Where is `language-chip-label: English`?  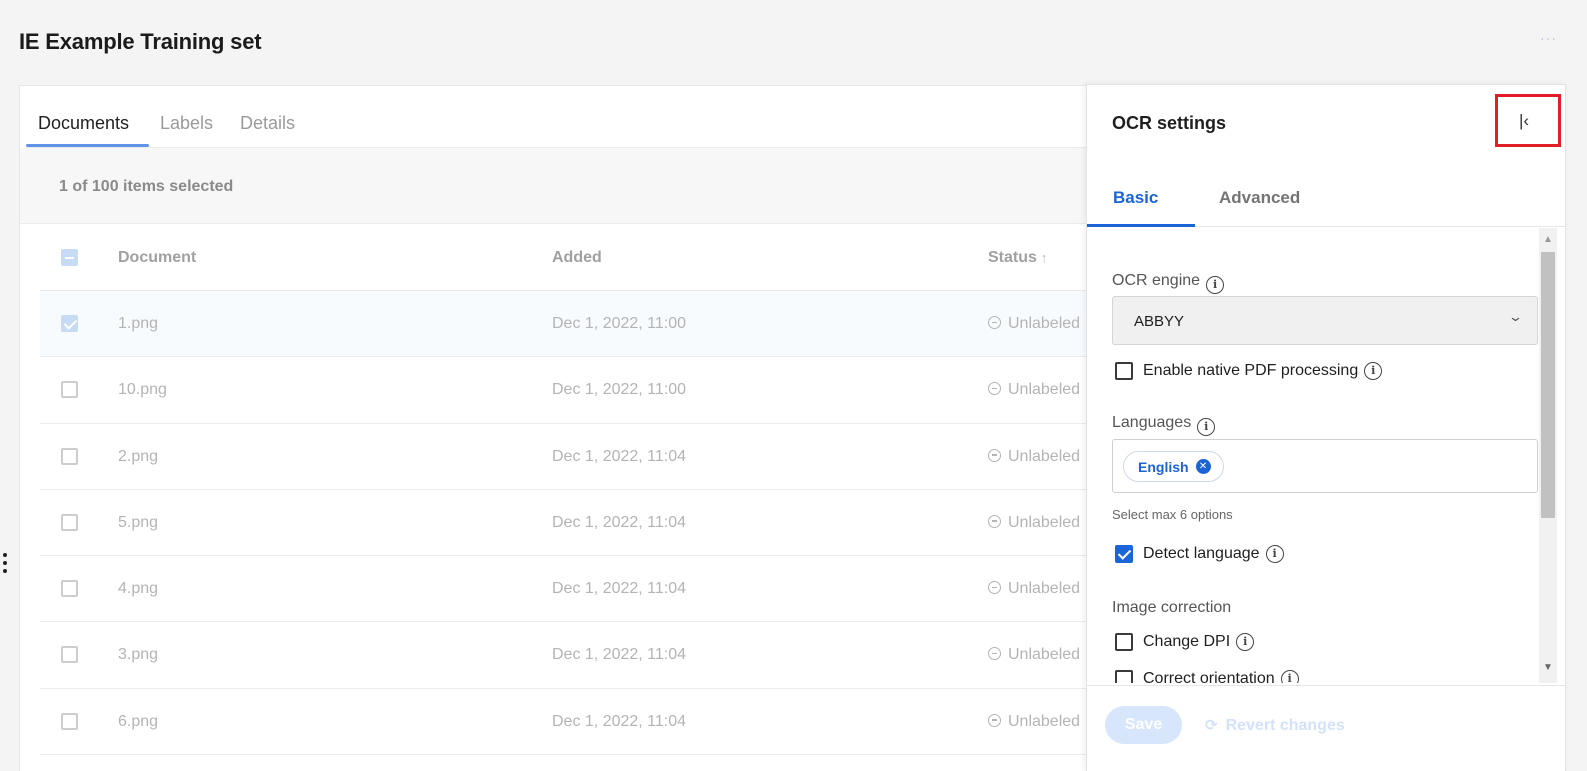
language-chip-label: English is located at coordinates (1163, 466).